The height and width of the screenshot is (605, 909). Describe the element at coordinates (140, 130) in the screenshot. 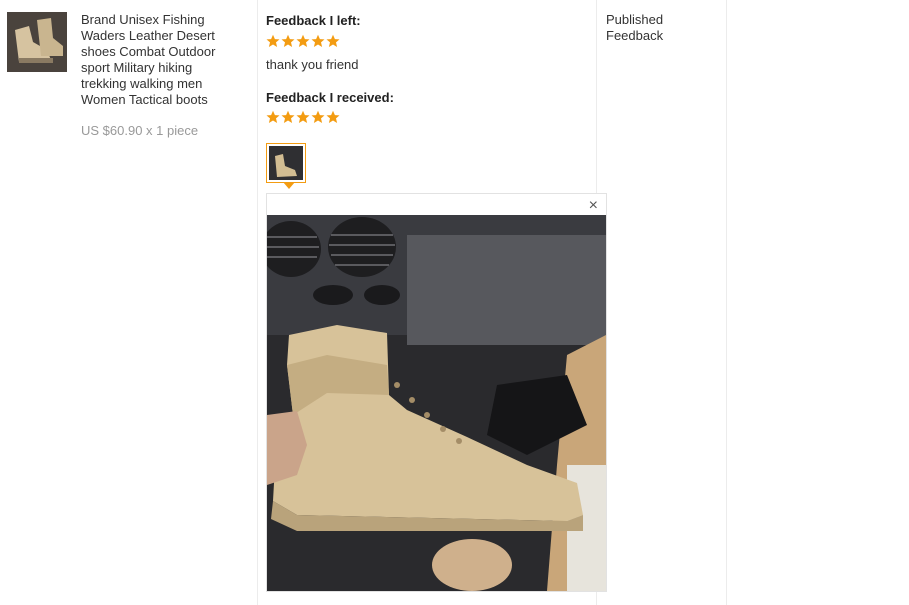

I see `product-price: US $60.90 x 1 piece` at that location.